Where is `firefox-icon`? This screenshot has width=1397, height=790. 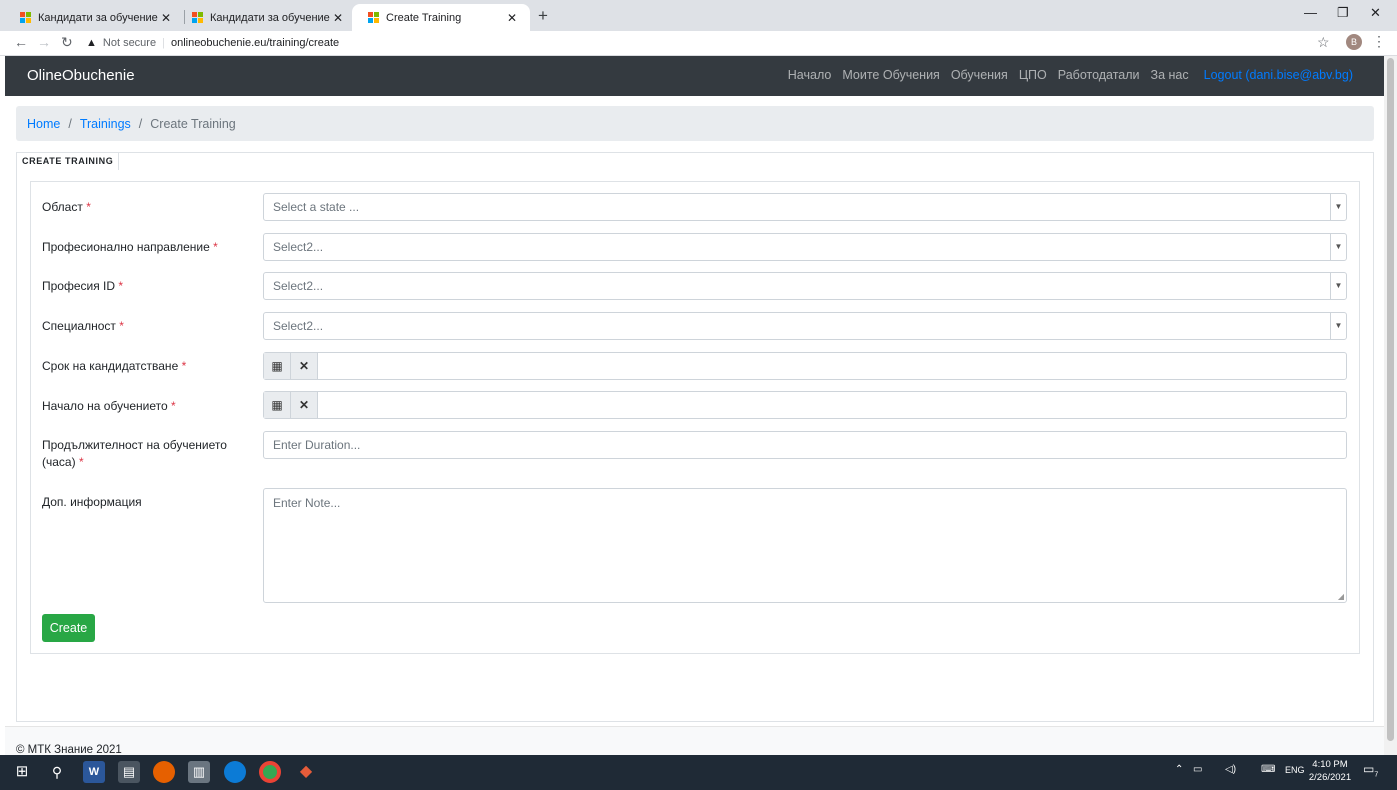
firefox-icon is located at coordinates (164, 772).